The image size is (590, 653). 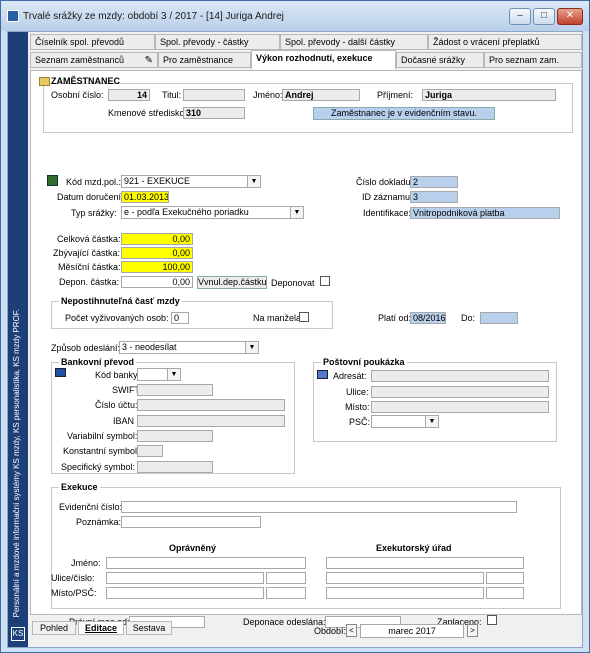 What do you see at coordinates (157, 253) in the screenshot?
I see `zbyvajici-field: 0,00` at bounding box center [157, 253].